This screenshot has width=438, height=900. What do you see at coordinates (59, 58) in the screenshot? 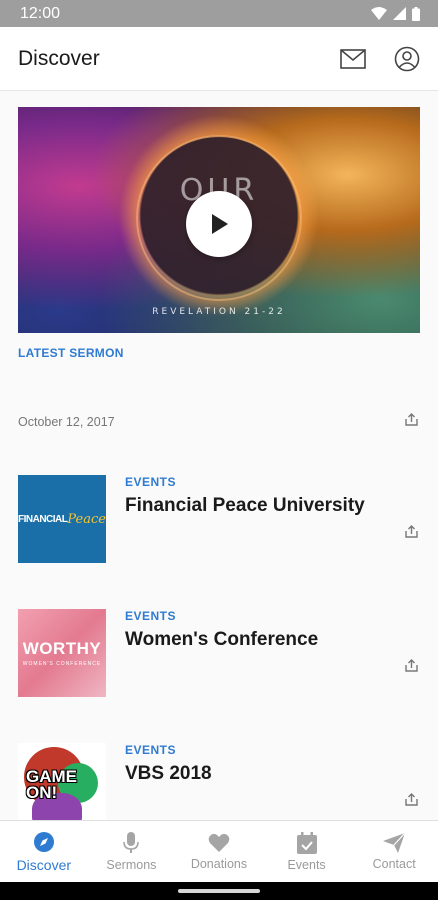
I see `page-title: Discover` at bounding box center [59, 58].